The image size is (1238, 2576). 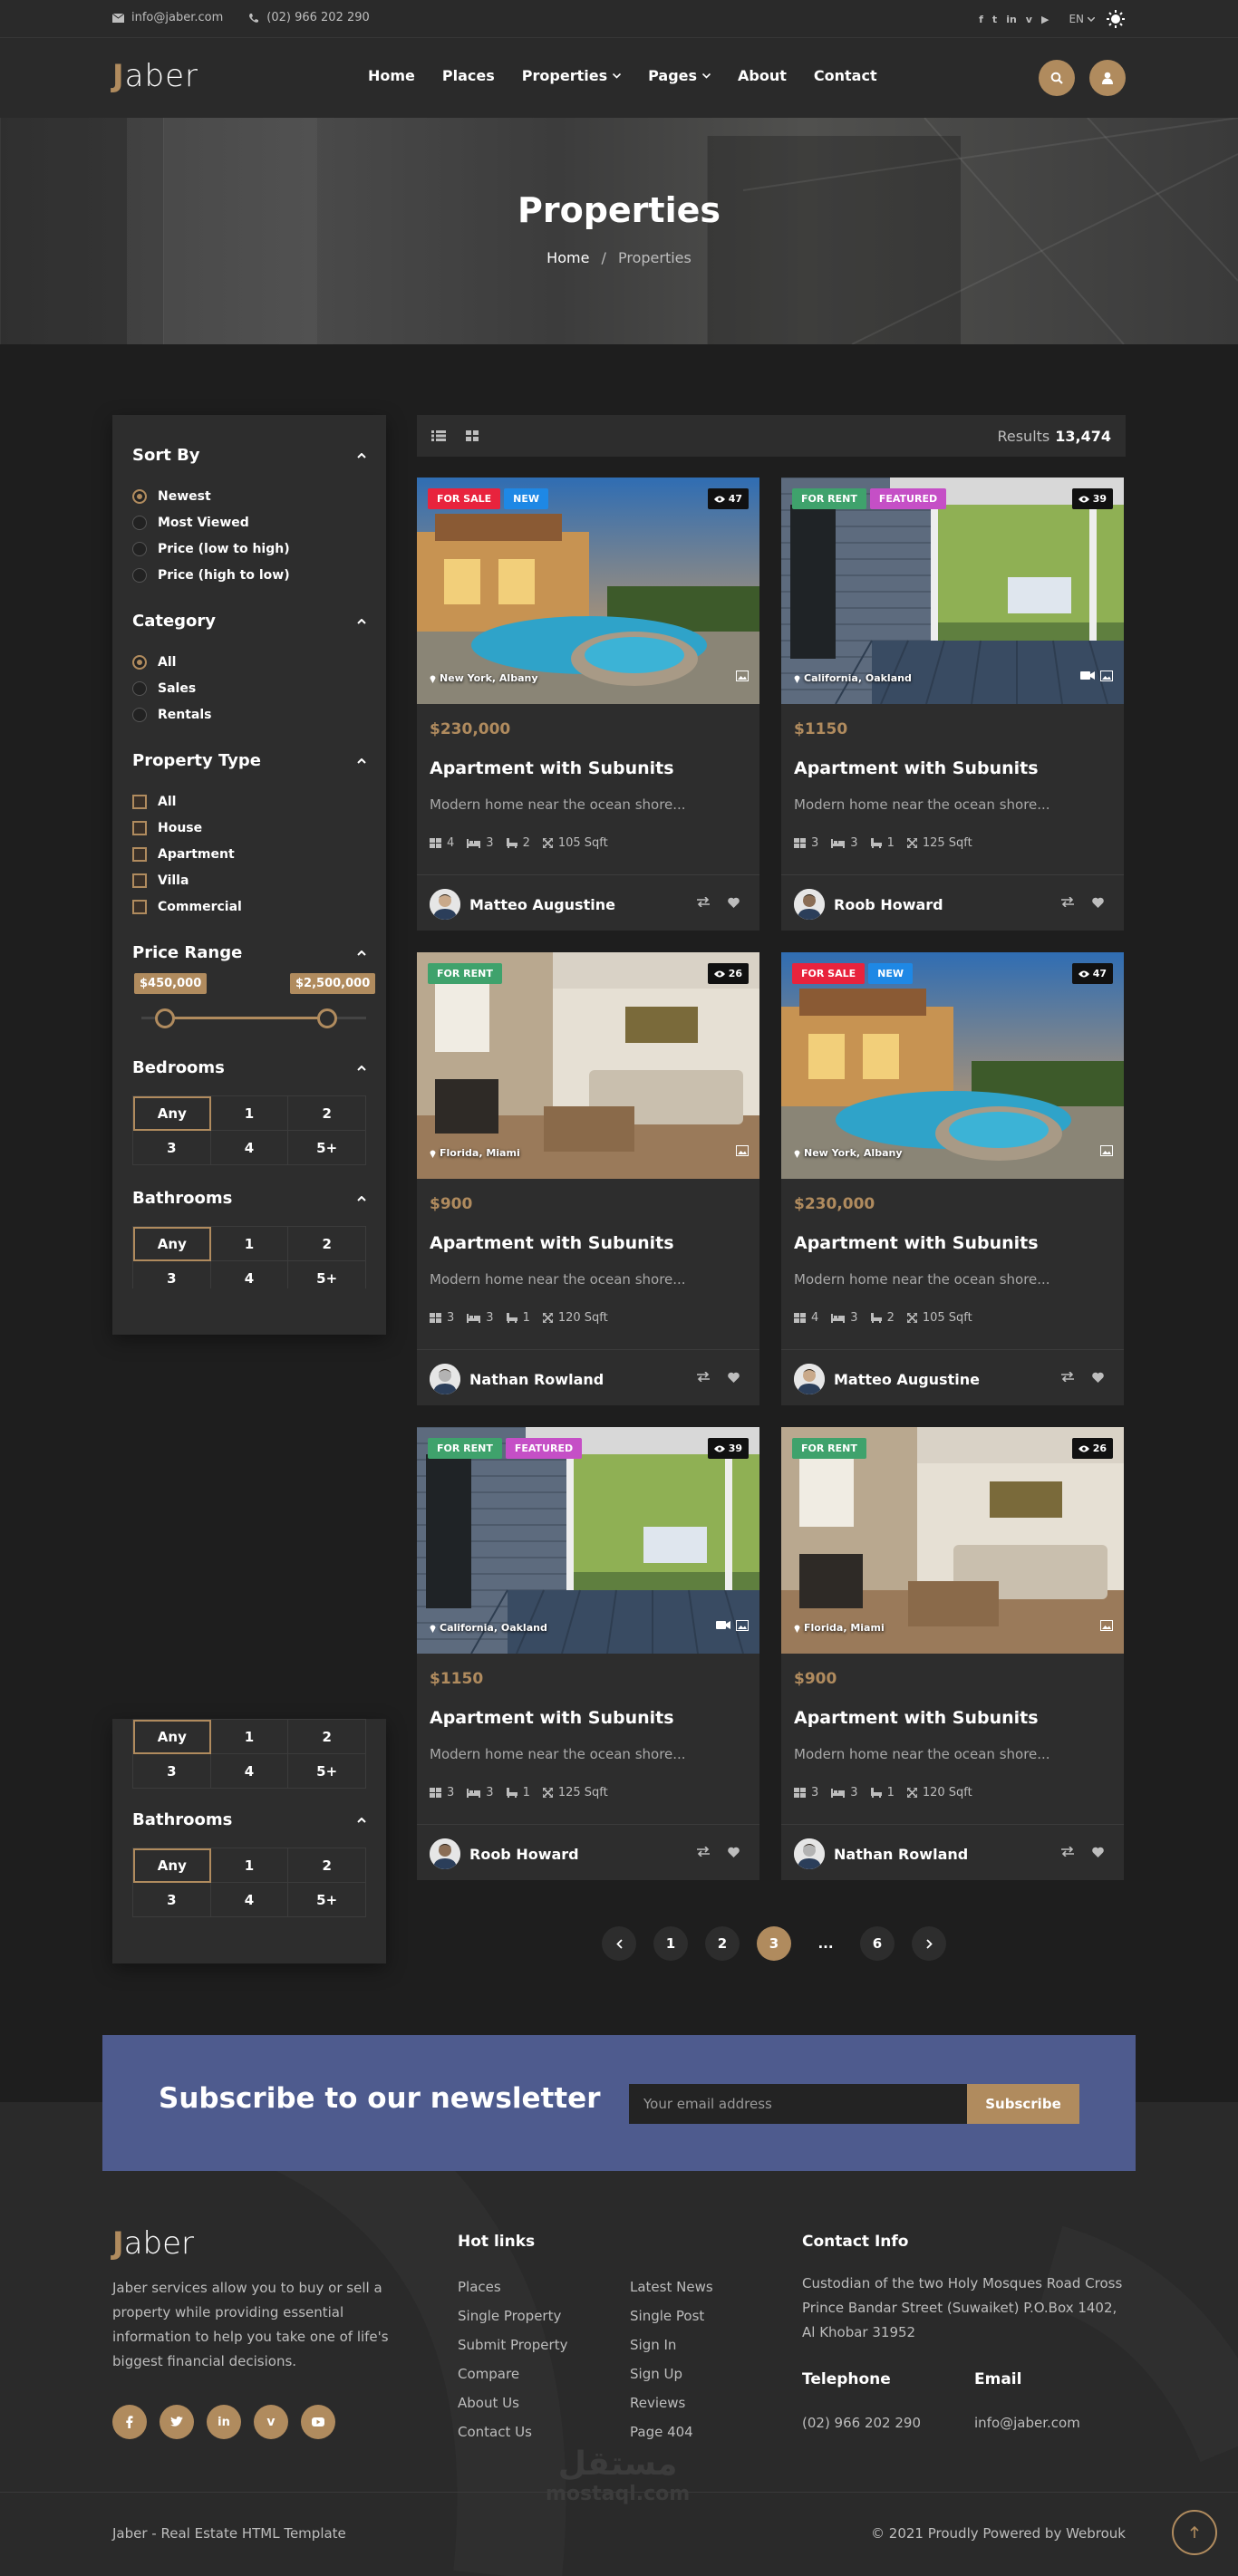 What do you see at coordinates (671, 2431) in the screenshot?
I see `footer-link-page-404: Page 404` at bounding box center [671, 2431].